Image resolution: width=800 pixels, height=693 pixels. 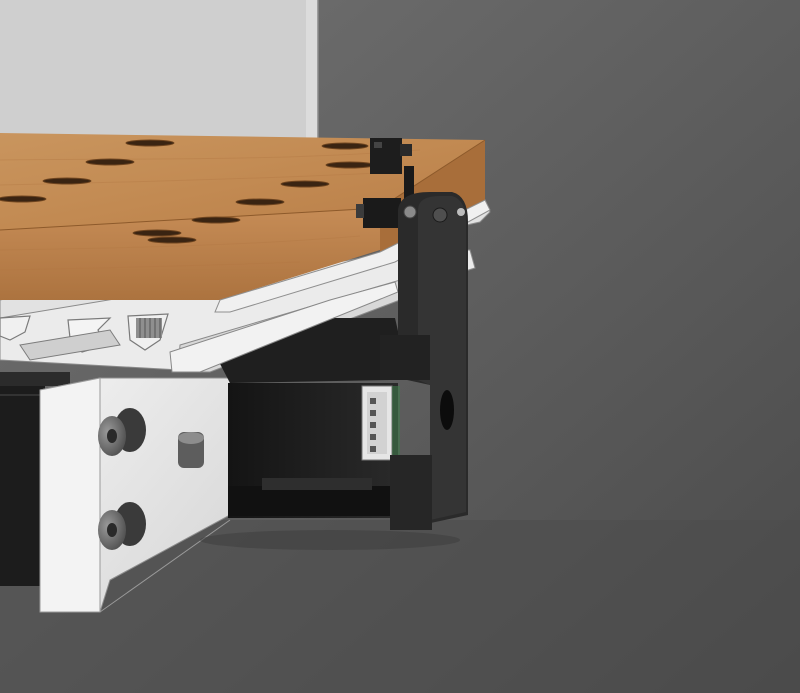 I want to click on gantry-plate-bevel, so click(x=70, y=495).